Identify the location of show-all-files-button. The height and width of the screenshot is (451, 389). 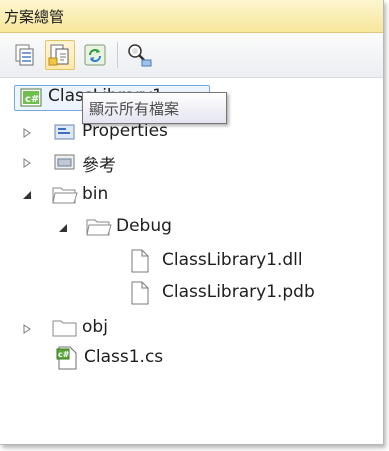
(60, 55).